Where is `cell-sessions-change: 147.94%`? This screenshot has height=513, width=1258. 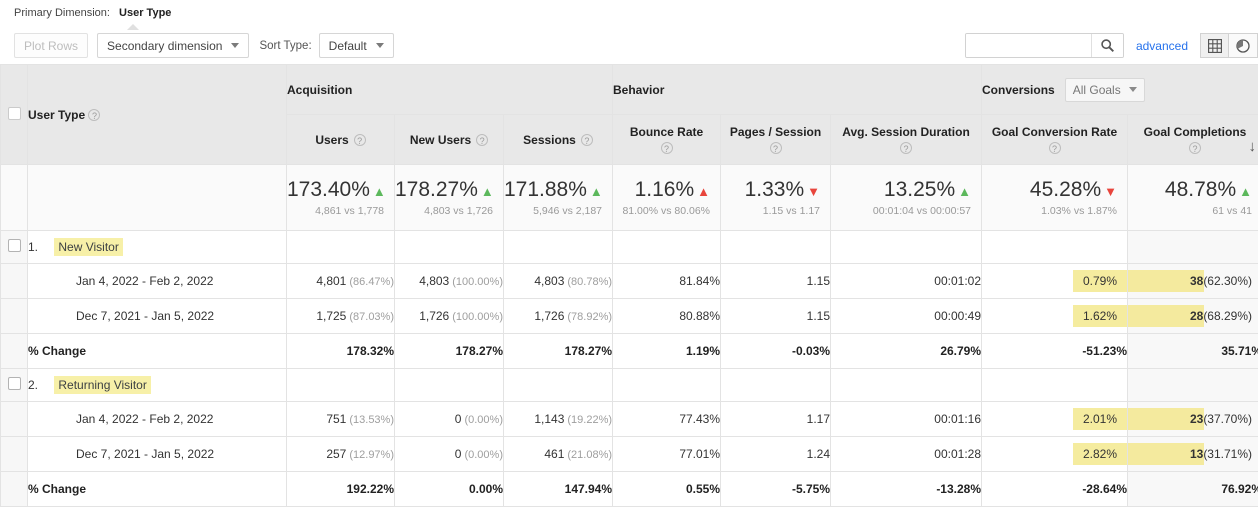 cell-sessions-change: 147.94% is located at coordinates (558, 489).